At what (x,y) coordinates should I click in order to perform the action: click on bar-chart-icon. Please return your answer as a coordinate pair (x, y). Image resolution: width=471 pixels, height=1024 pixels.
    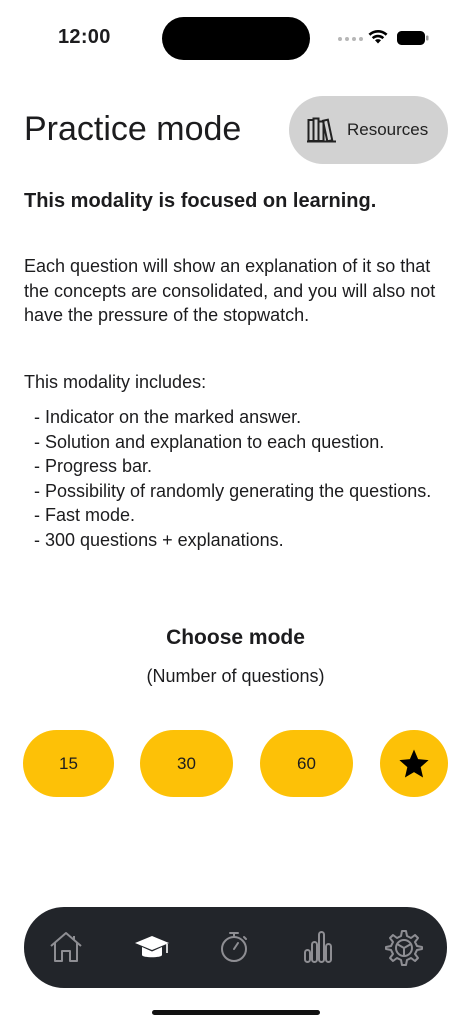
    Looking at the image, I should click on (318, 947).